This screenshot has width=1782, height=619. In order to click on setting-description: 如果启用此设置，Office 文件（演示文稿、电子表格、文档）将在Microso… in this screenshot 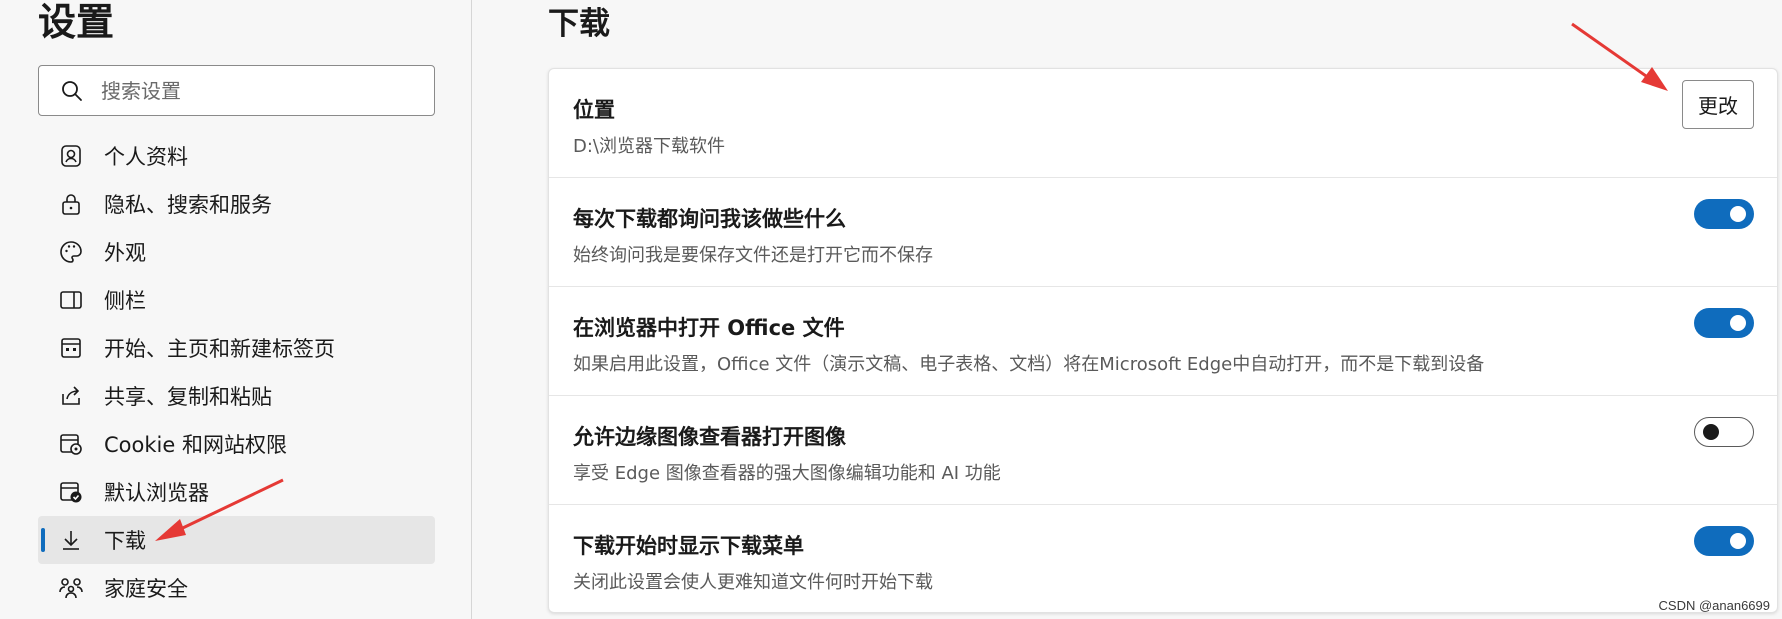, I will do `click(1029, 364)`.